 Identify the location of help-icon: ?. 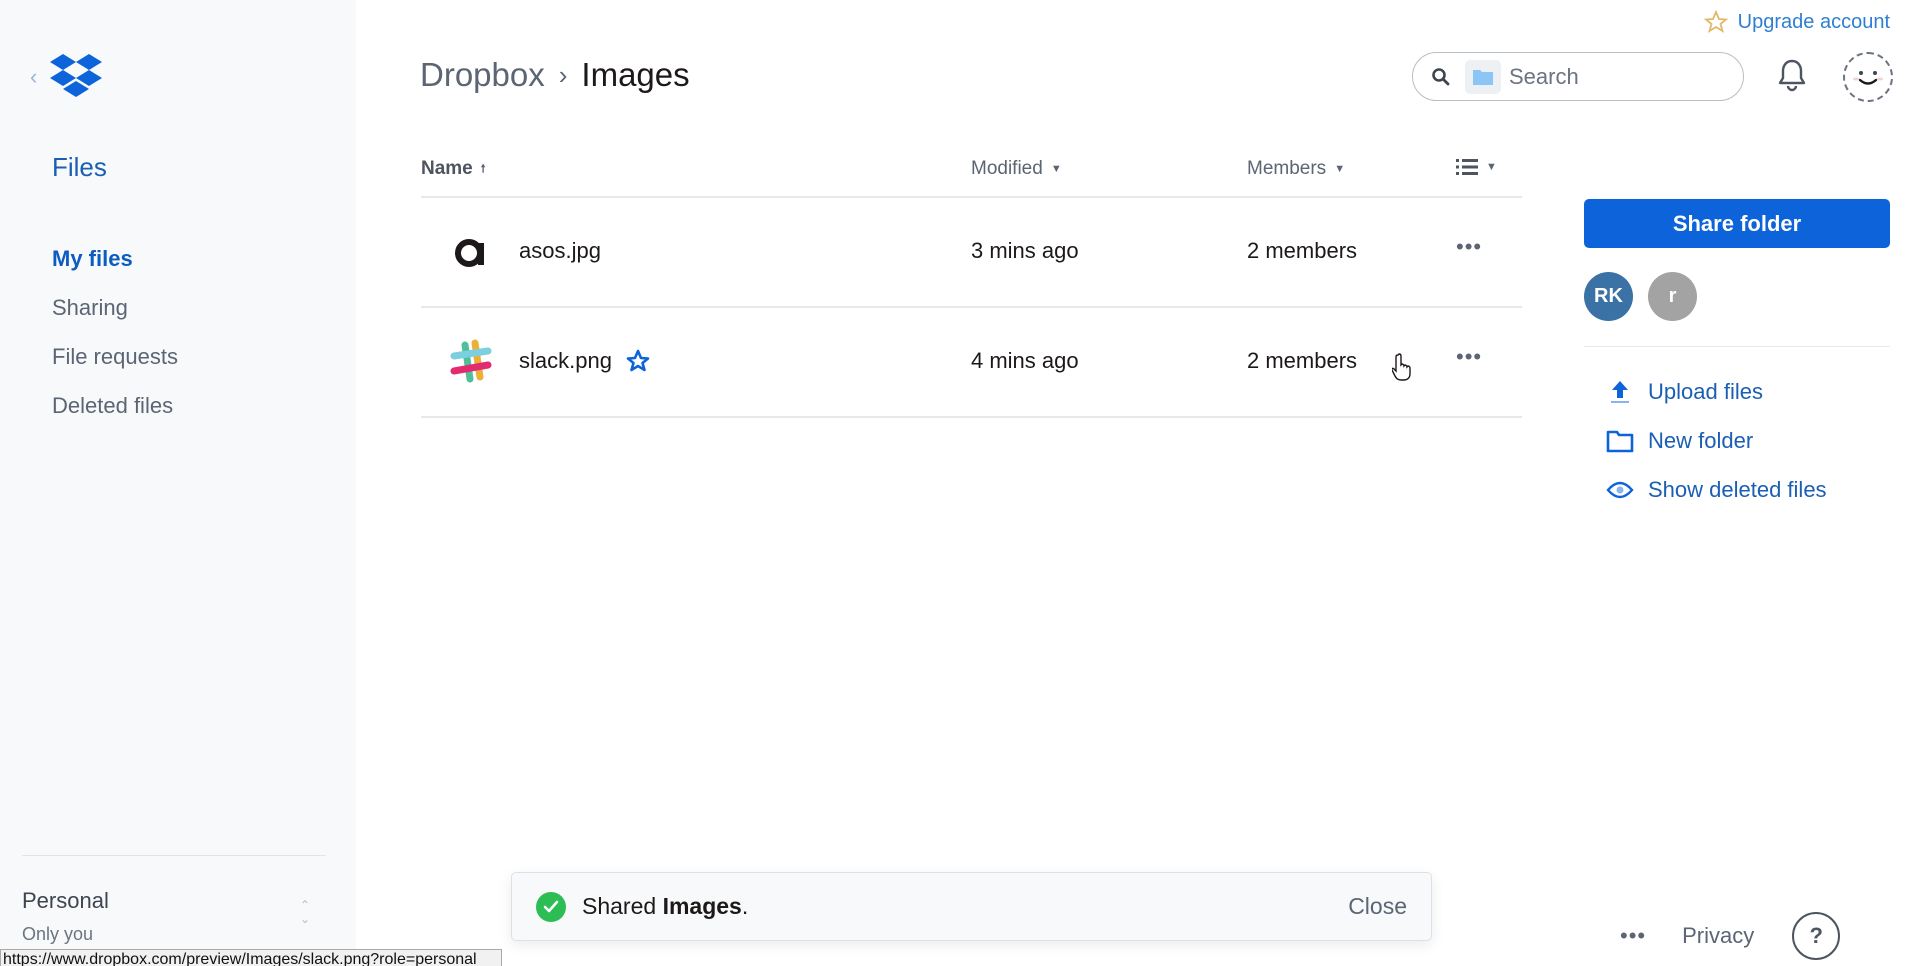
(1816, 936).